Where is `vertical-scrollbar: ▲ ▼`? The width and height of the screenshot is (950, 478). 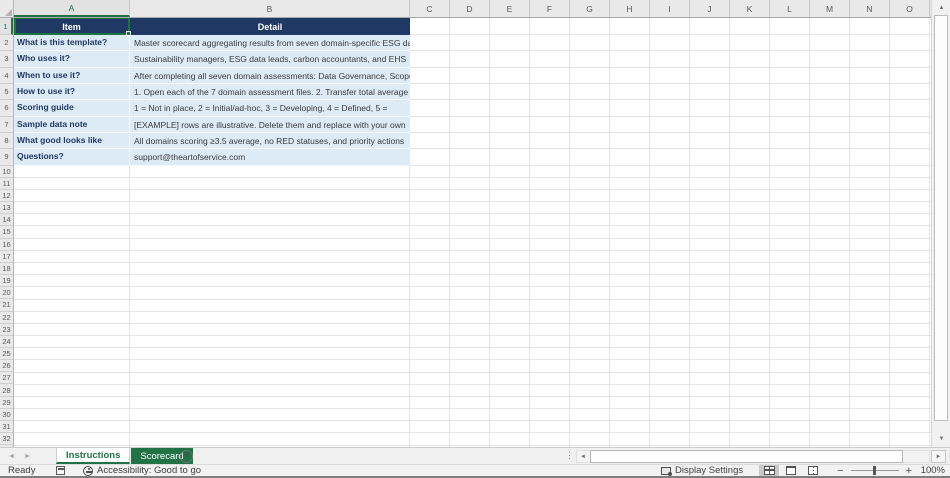 vertical-scrollbar: ▲ ▼ is located at coordinates (940, 223).